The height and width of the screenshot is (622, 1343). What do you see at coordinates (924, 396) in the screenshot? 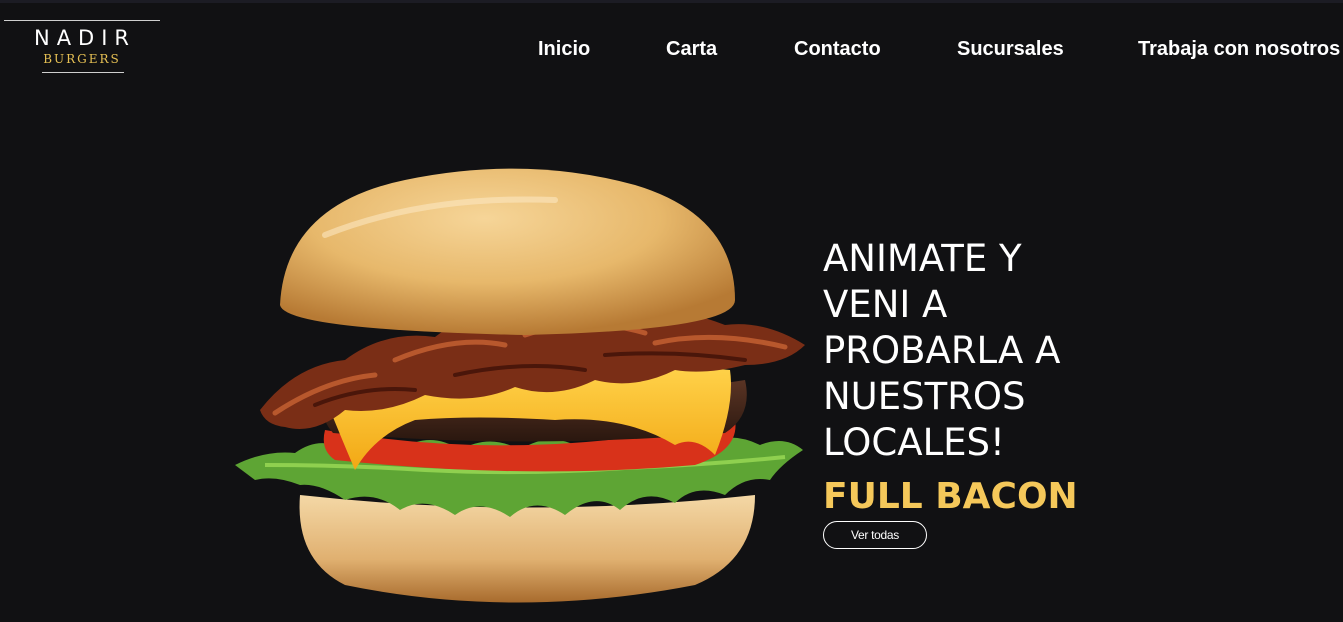
I see `headline-line: NUESTROS` at bounding box center [924, 396].